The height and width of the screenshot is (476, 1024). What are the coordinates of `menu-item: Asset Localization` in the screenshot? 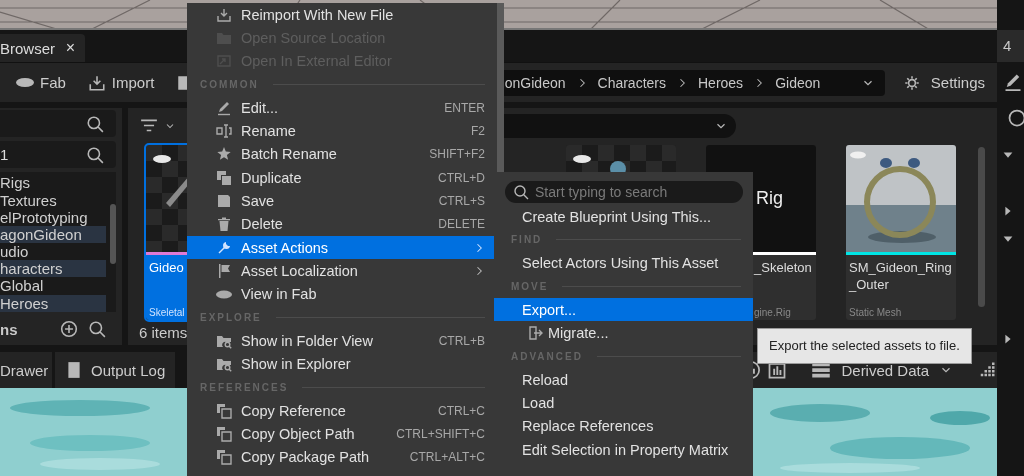 It's located at (342, 271).